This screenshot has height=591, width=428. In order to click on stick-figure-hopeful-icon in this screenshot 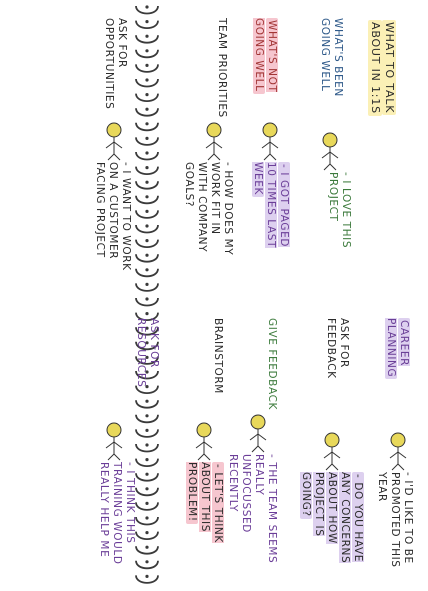, I will do `click(114, 141)`.